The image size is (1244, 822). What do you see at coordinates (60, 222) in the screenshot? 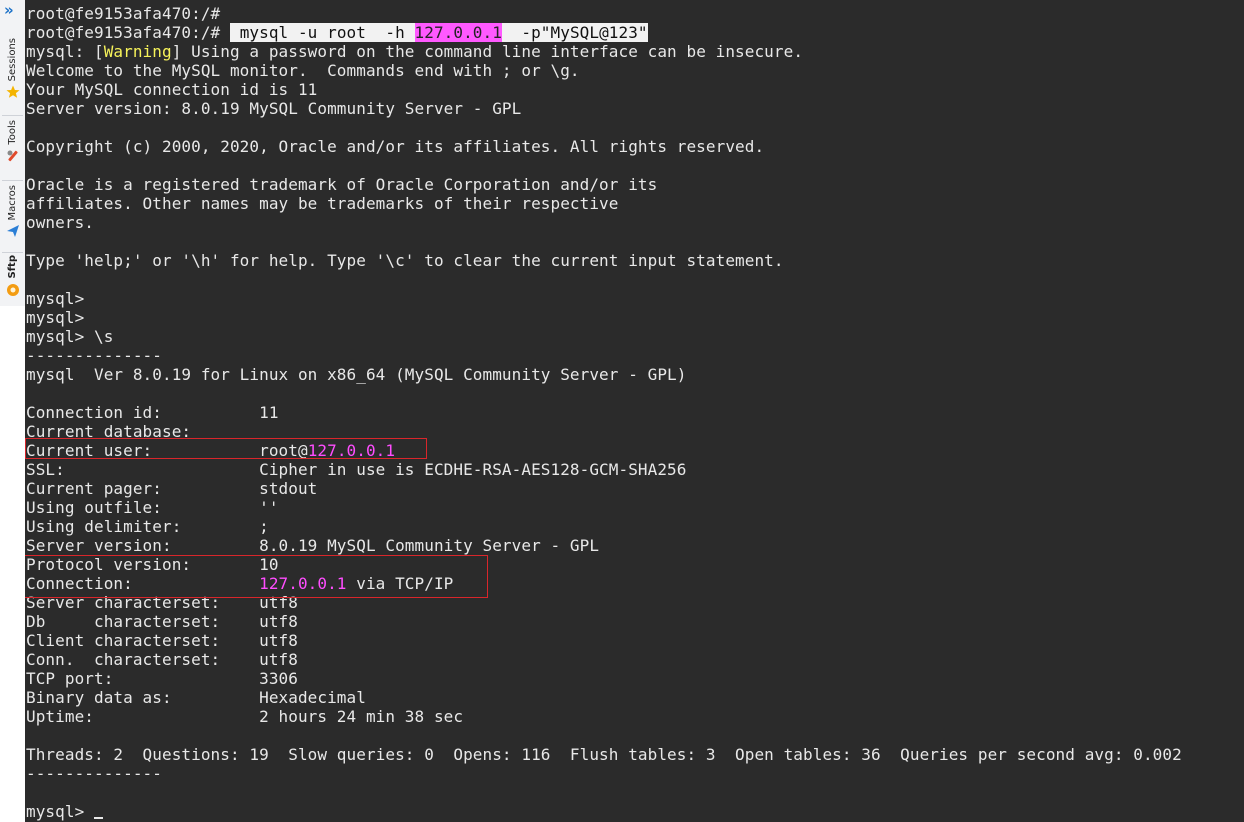
I see `terminal-line: owners.` at bounding box center [60, 222].